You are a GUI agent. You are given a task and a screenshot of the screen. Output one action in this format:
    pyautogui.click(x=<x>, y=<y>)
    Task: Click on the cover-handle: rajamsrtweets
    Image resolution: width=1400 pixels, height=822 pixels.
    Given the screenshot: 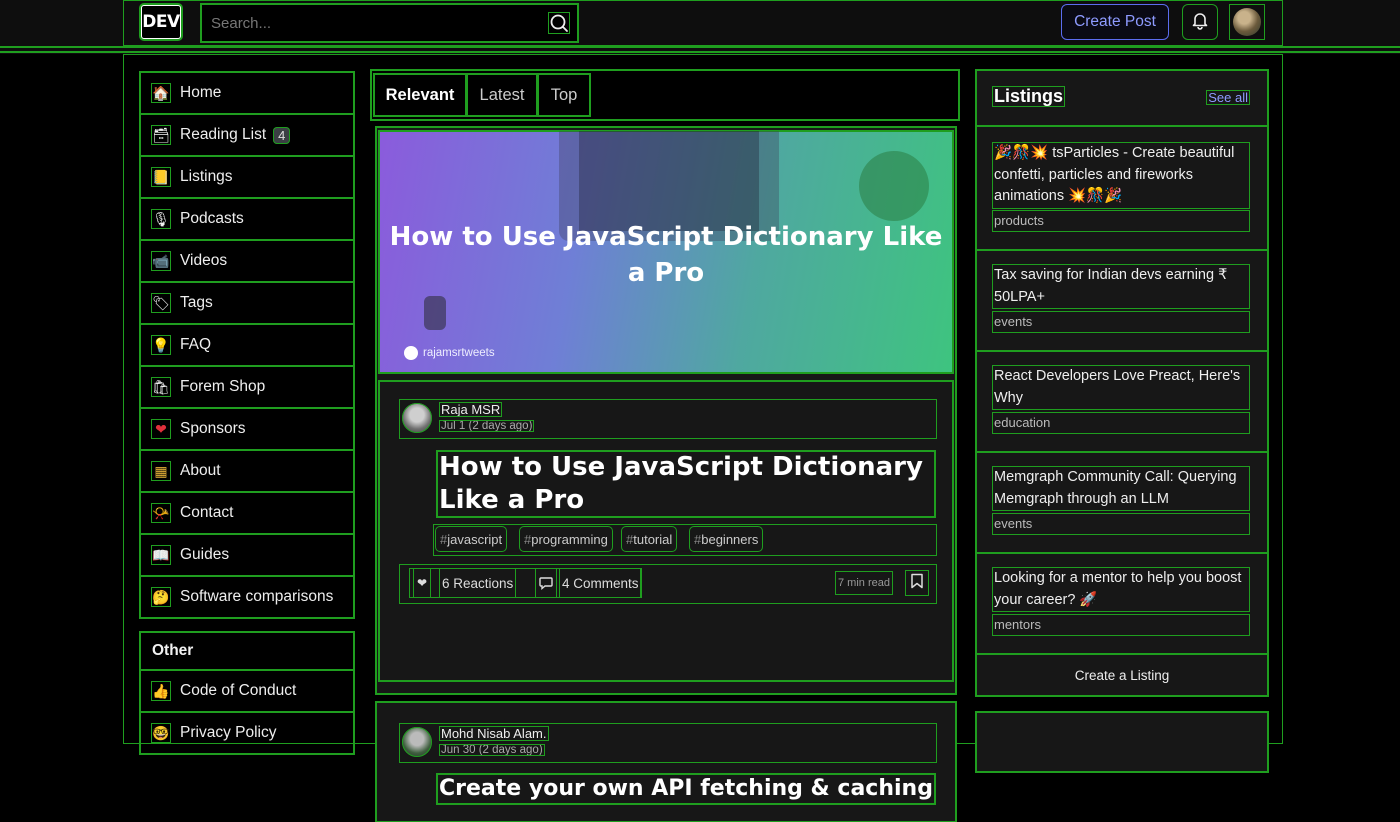 What is the action you would take?
    pyautogui.click(x=449, y=353)
    